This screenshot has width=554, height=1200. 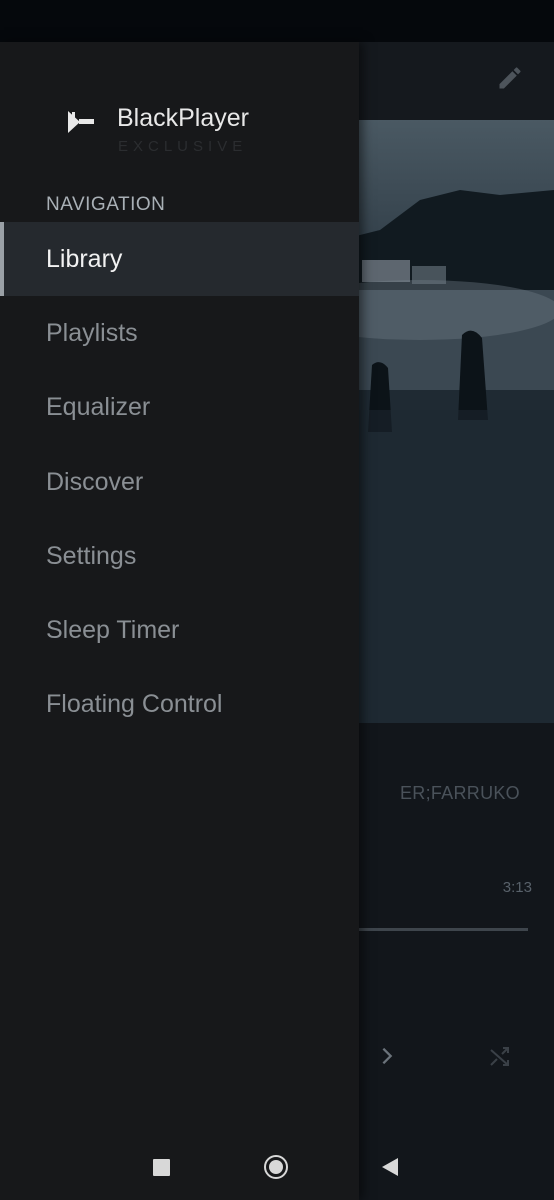 What do you see at coordinates (510, 78) in the screenshot?
I see `edit-pencil-icon` at bounding box center [510, 78].